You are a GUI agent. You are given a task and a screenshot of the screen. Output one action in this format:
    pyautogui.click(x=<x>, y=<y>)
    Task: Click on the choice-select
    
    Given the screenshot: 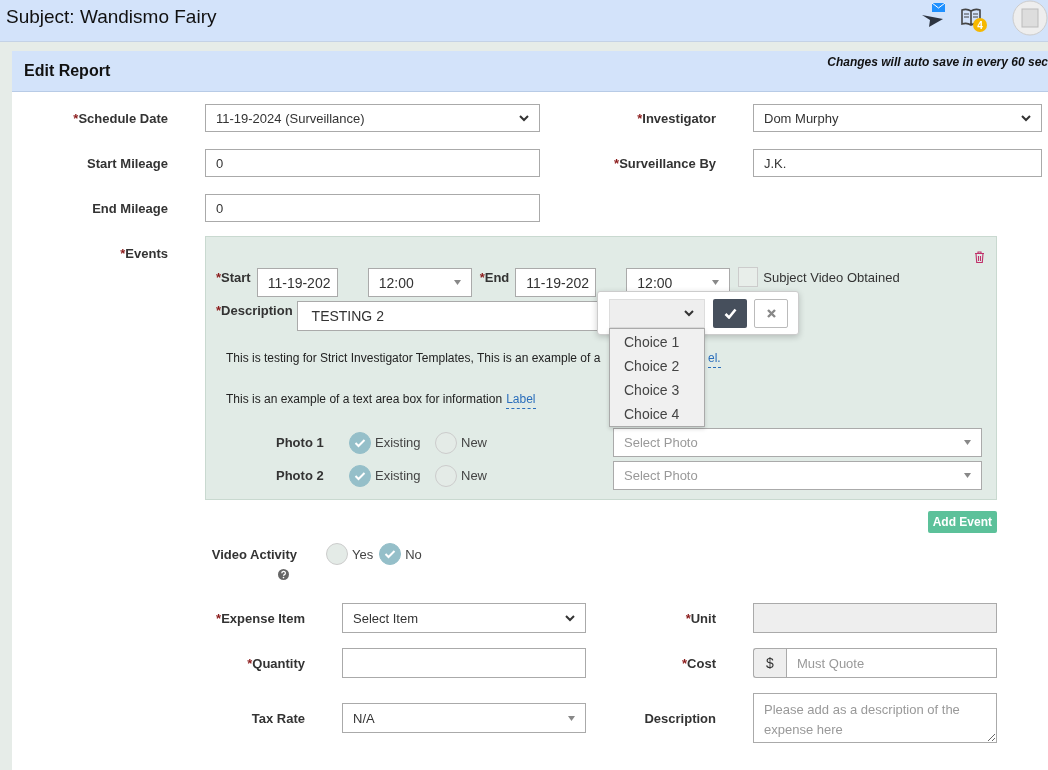 What is the action you would take?
    pyautogui.click(x=657, y=313)
    